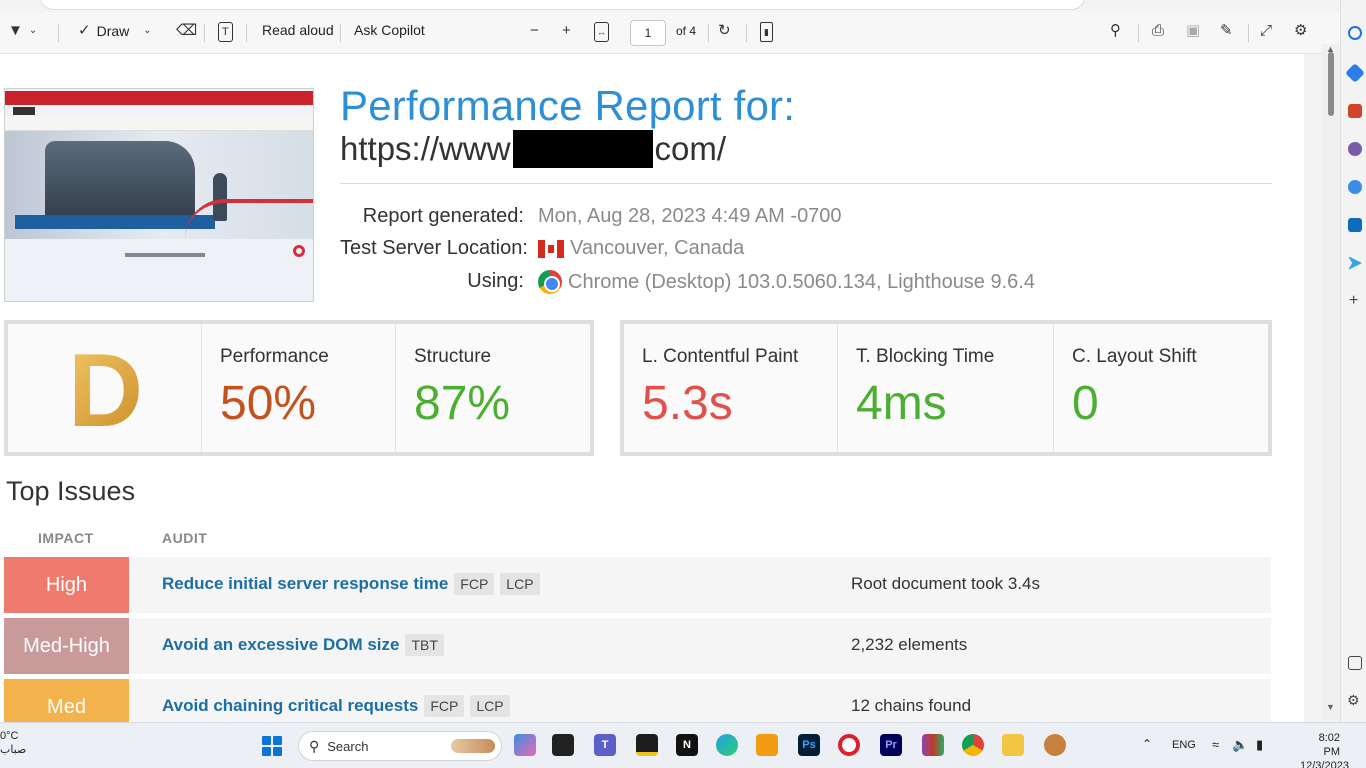  What do you see at coordinates (474, 584) in the screenshot?
I see `metric-tag: FCP` at bounding box center [474, 584].